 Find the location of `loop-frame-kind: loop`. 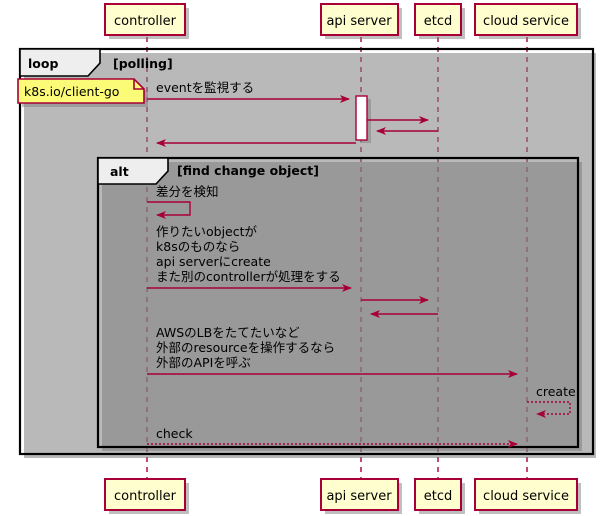

loop-frame-kind: loop is located at coordinates (43, 63).